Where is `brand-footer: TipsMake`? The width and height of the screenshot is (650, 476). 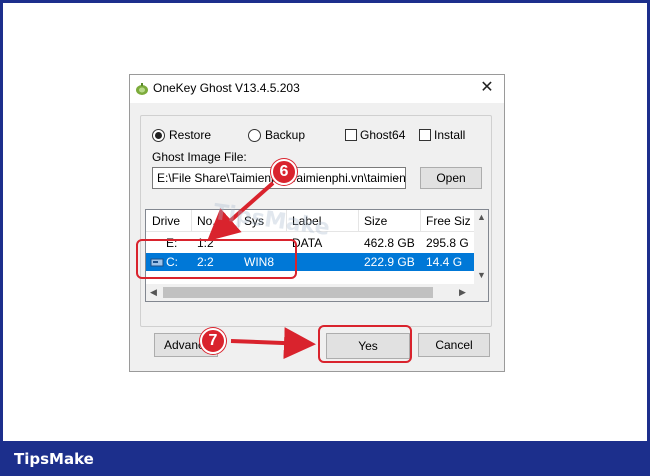
brand-footer: TipsMake is located at coordinates (54, 459).